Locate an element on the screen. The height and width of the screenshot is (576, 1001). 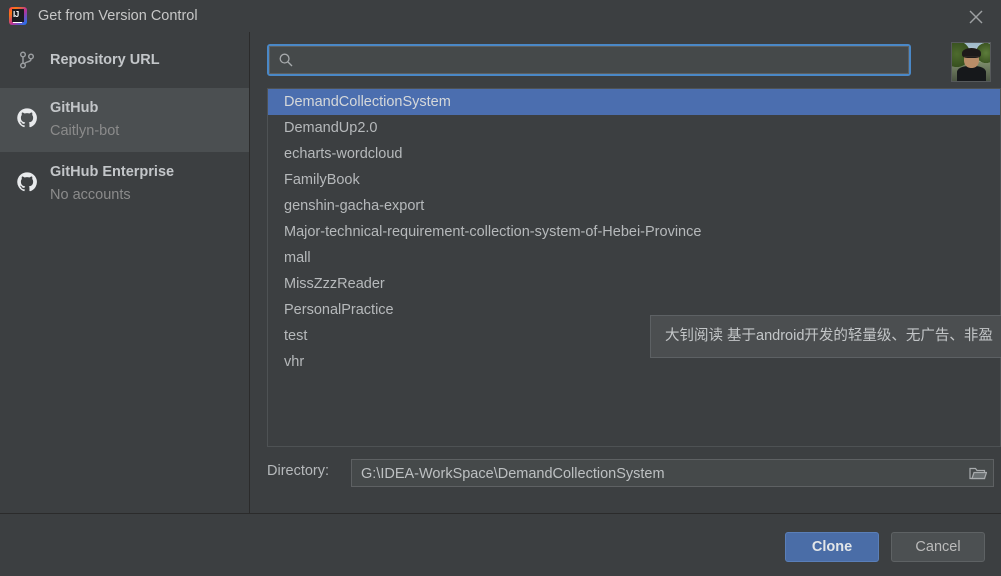
sidebar-item-label: GitHub is located at coordinates (74, 108).